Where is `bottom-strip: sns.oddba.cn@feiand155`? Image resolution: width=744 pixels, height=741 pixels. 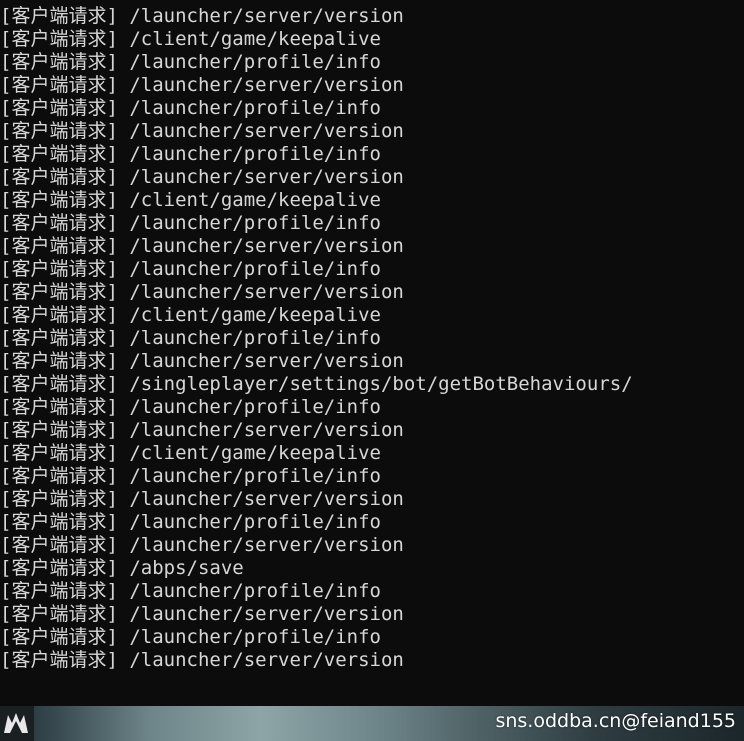 bottom-strip: sns.oddba.cn@feiand155 is located at coordinates (372, 723).